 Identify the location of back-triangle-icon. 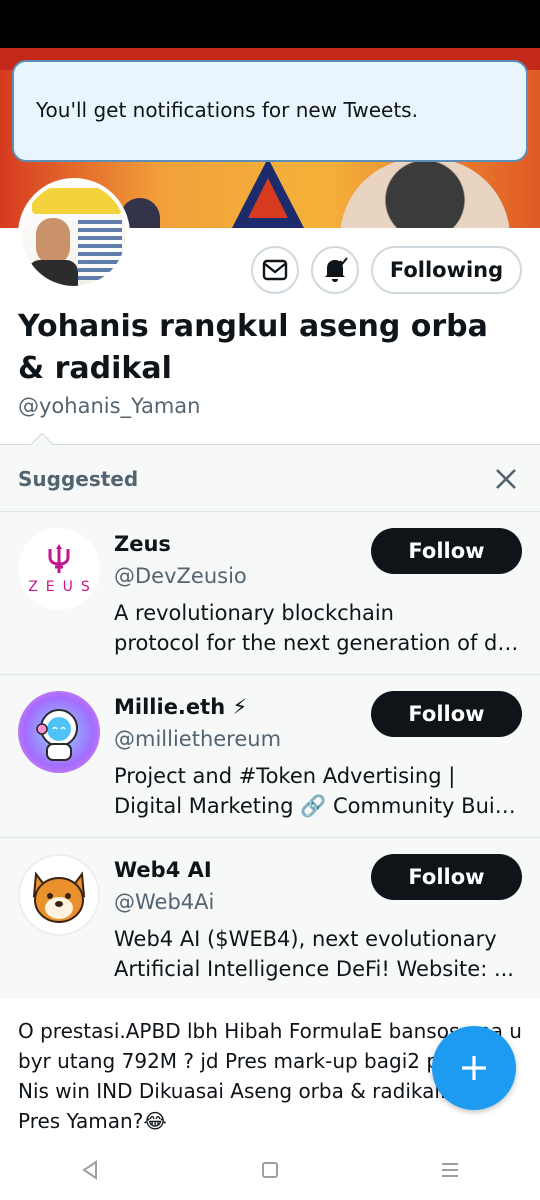
(89, 1170).